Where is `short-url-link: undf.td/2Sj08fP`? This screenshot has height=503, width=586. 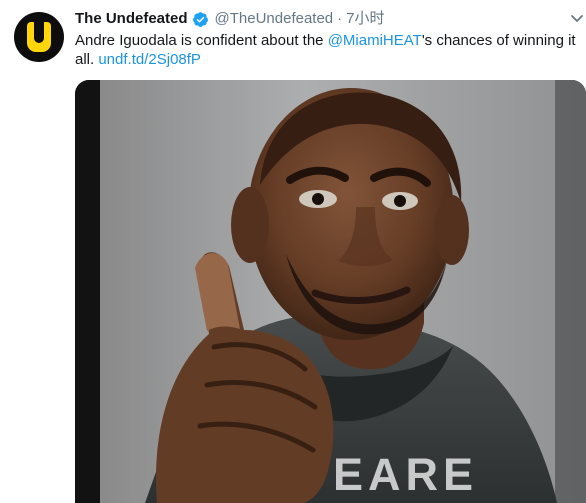 short-url-link: undf.td/2Sj08fP is located at coordinates (149, 59).